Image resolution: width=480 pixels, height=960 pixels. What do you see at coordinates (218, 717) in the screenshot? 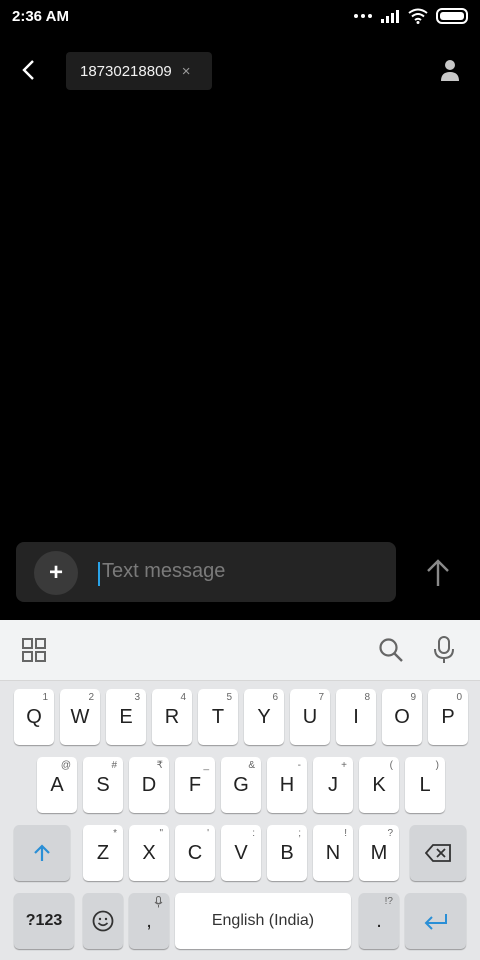
I see `key-t: T5` at bounding box center [218, 717].